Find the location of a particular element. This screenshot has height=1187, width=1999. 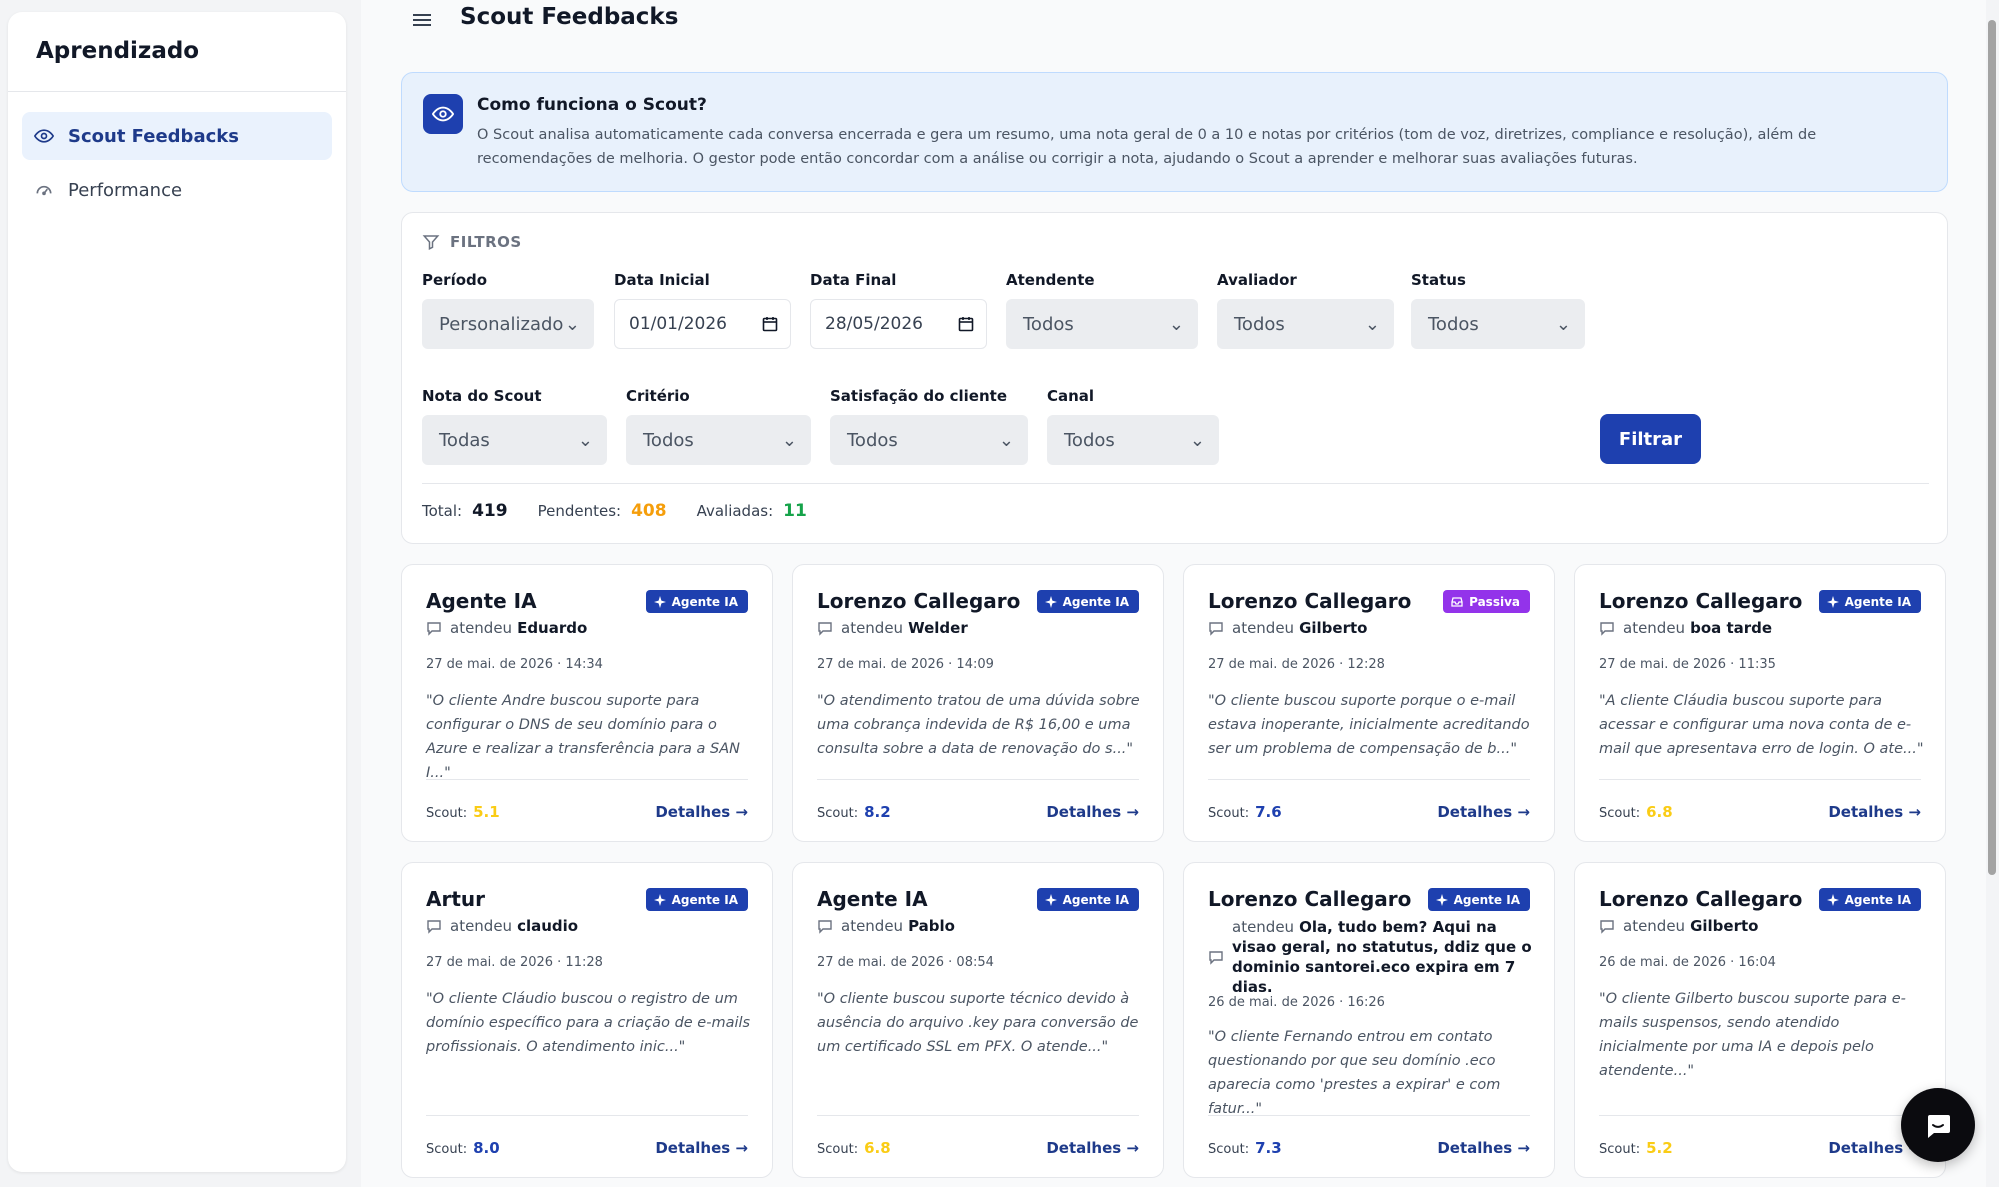

criterio-value: Todos is located at coordinates (668, 440).